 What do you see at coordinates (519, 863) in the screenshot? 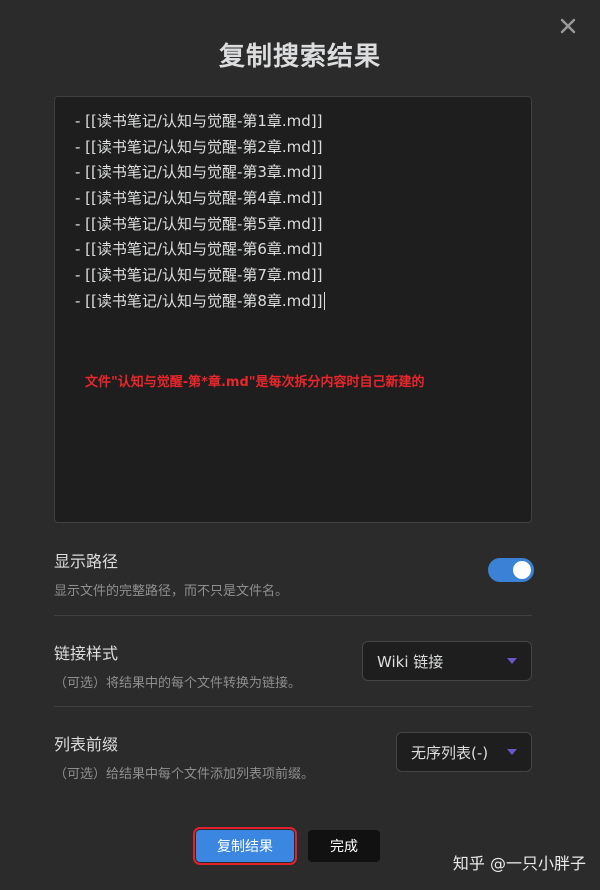
I see `watermark: 知乎 @一只小胖子` at bounding box center [519, 863].